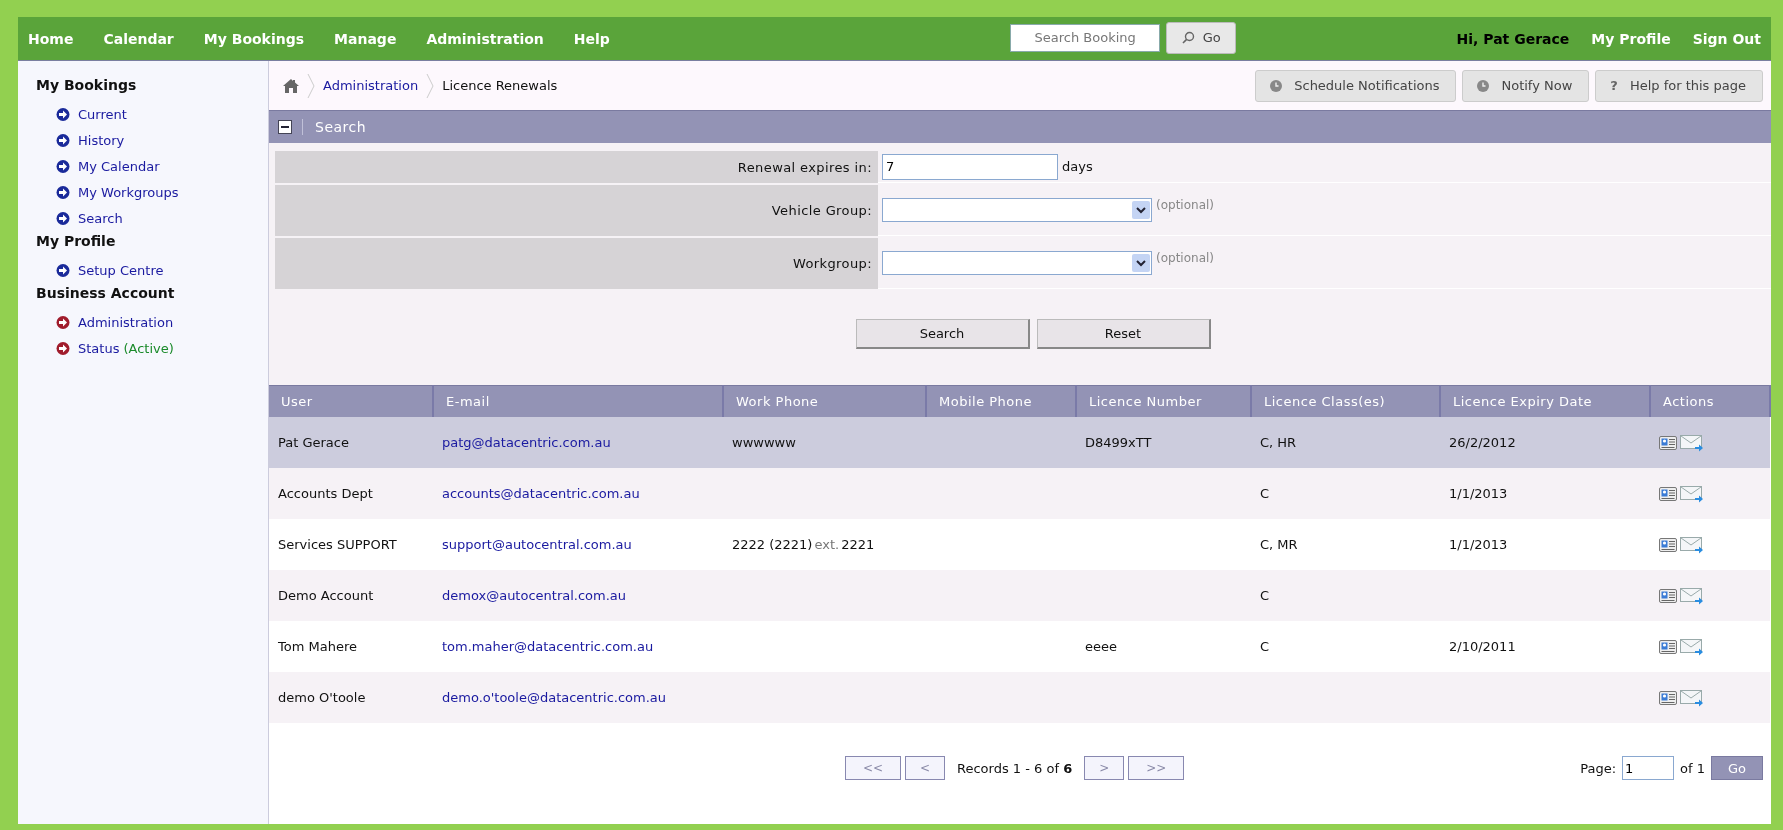  I want to click on table-cell: wwwwww, so click(764, 442).